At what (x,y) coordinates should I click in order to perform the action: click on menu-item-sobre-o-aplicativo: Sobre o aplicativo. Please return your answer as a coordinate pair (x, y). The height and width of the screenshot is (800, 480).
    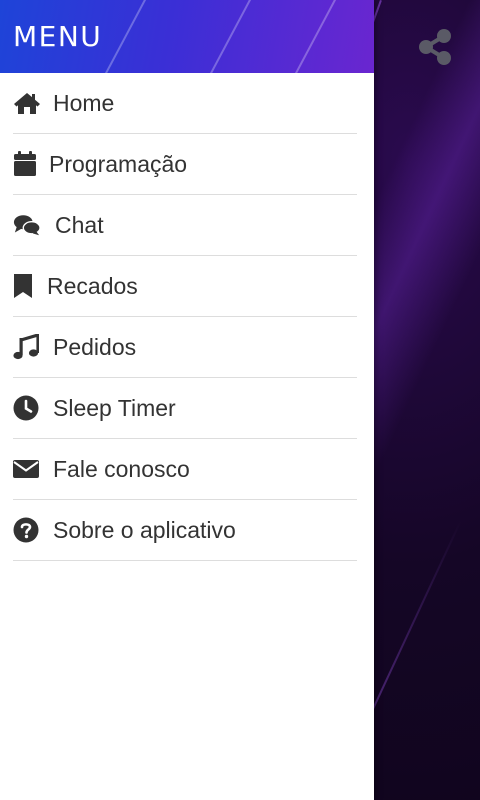
    Looking at the image, I should click on (185, 530).